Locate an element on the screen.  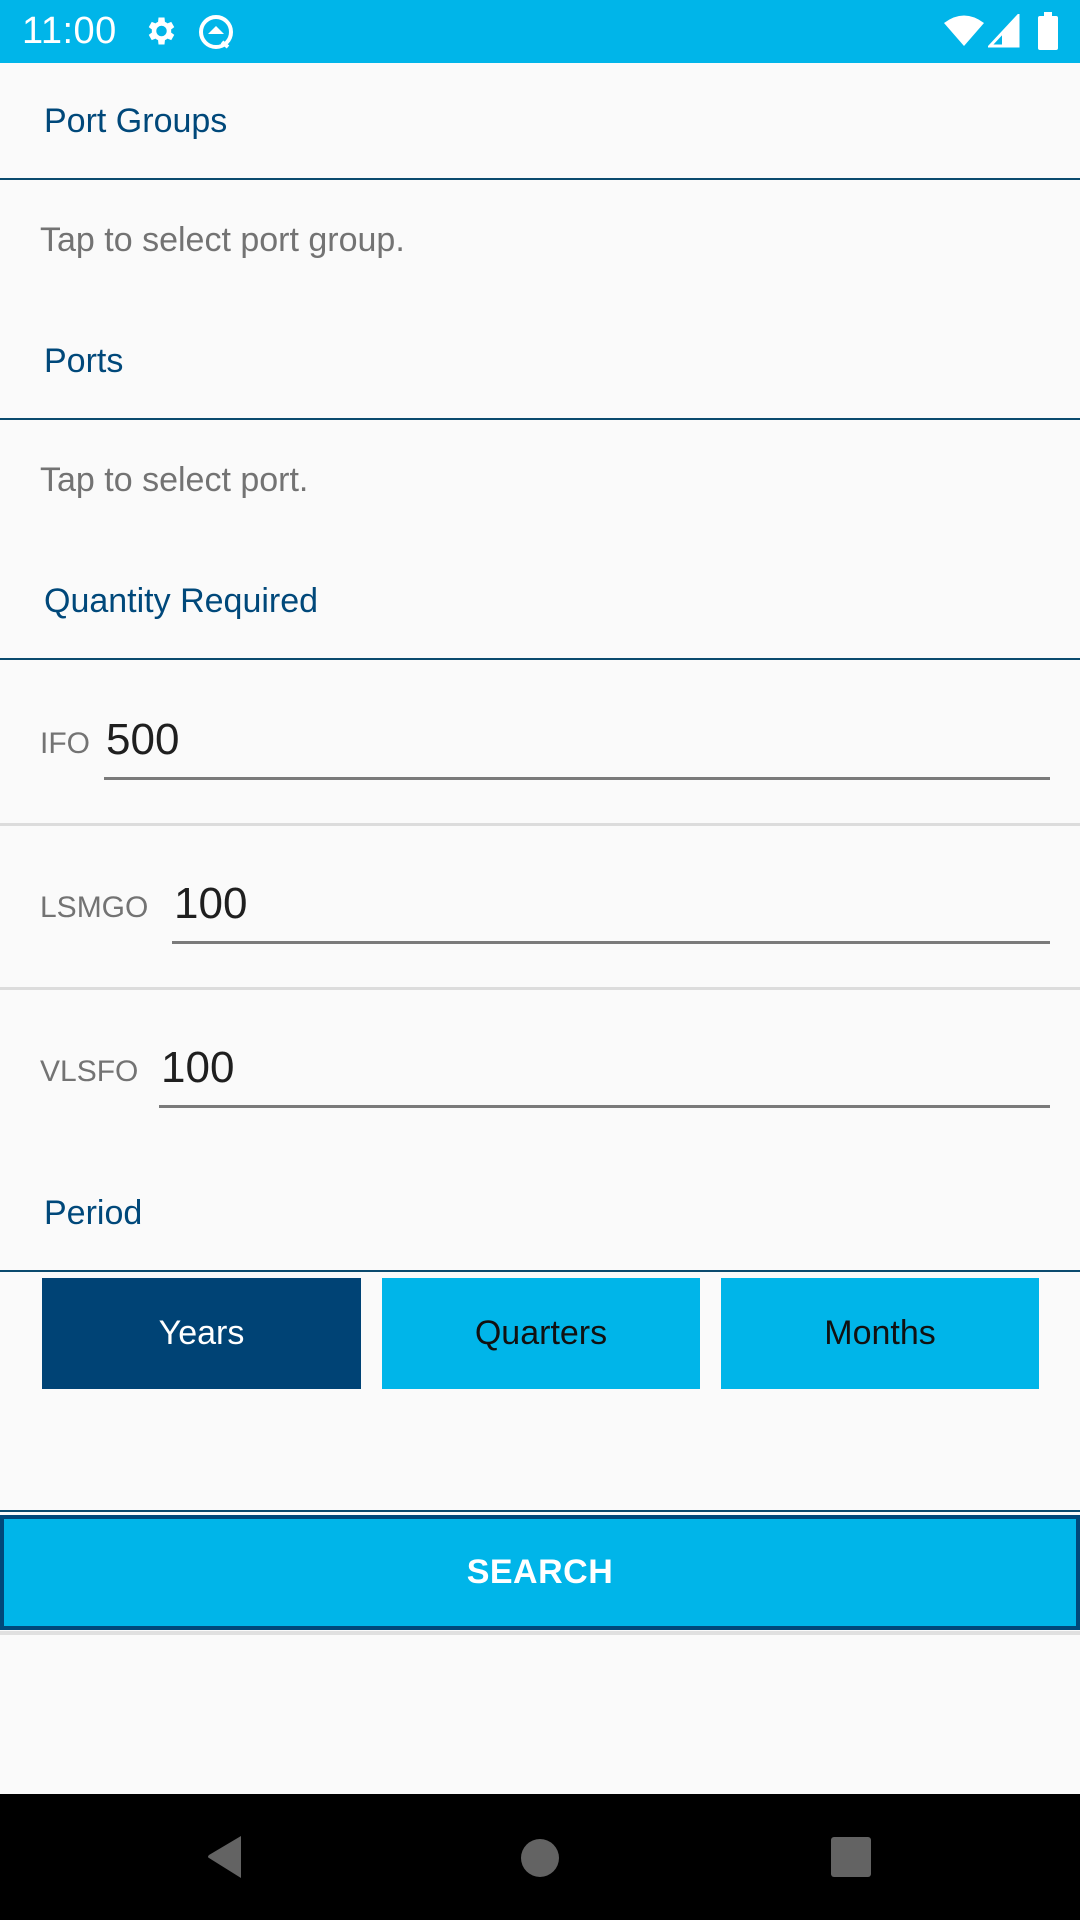
recents-icon is located at coordinates (851, 1859).